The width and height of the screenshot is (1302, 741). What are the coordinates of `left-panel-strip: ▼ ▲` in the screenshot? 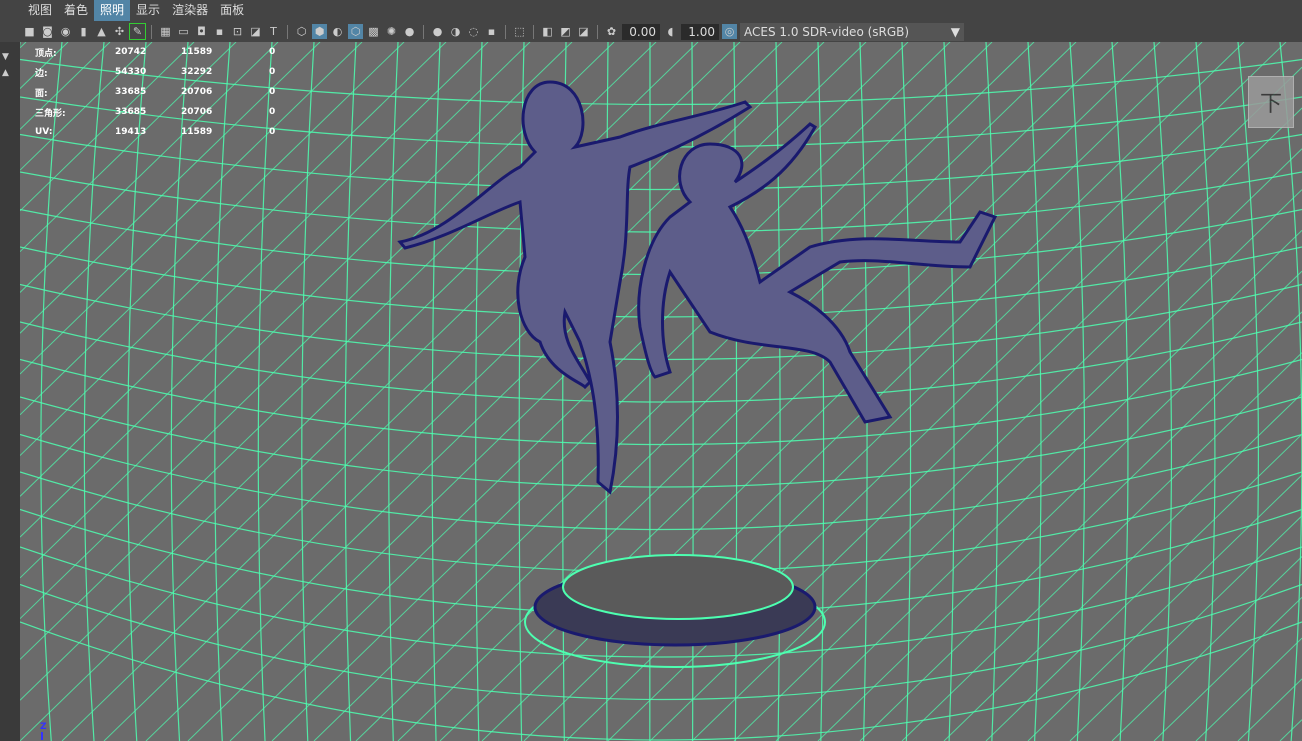 It's located at (10, 391).